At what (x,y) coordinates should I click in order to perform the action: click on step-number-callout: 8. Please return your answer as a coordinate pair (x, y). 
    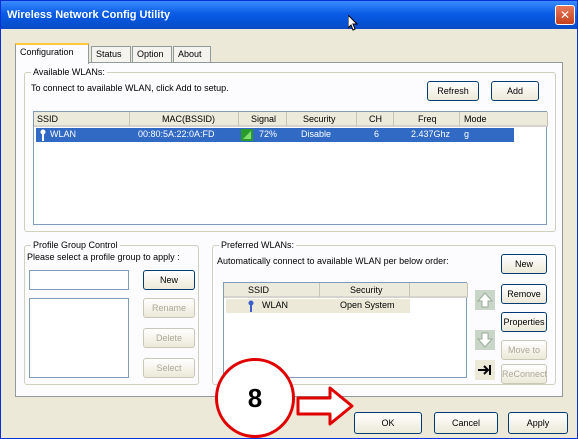
    Looking at the image, I should click on (255, 398).